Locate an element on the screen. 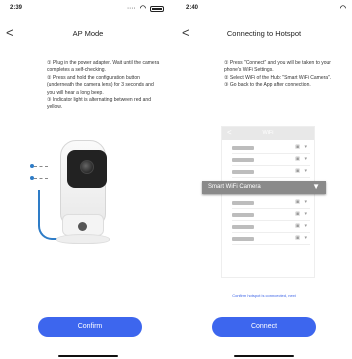  page-title: Connecting to Hotspot is located at coordinates (264, 33).